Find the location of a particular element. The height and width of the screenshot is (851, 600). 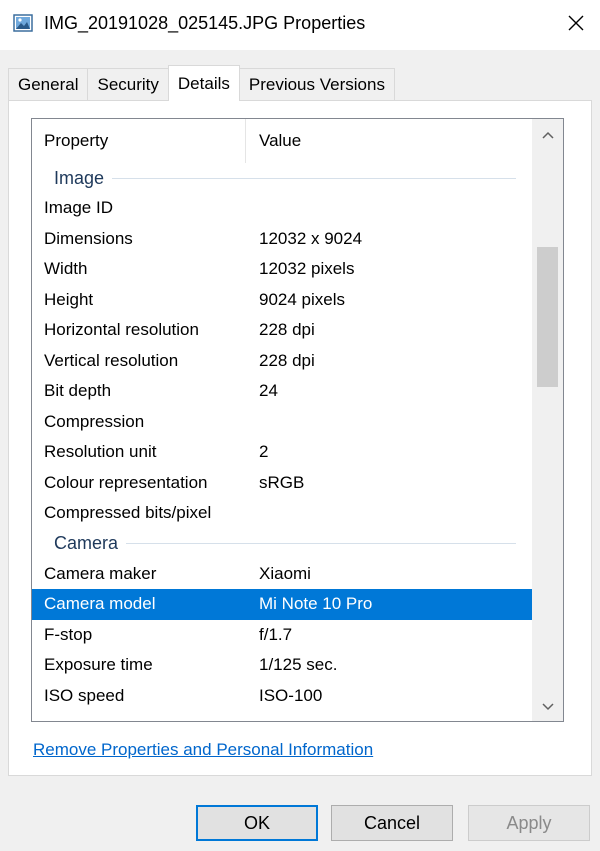

property-value: sRGB is located at coordinates (282, 482).